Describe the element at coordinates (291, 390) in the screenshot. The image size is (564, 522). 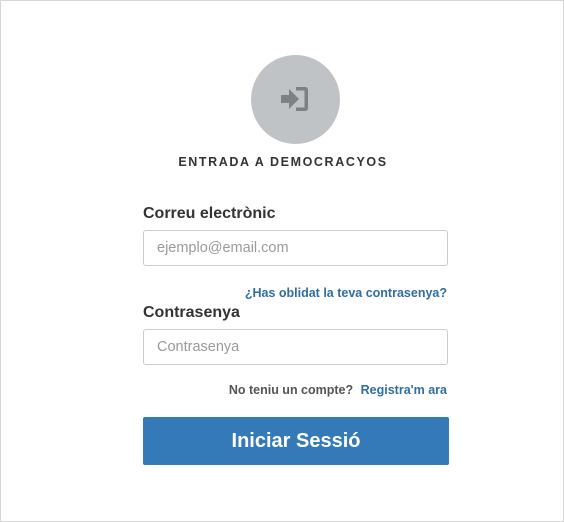
I see `signup-prompt-text: No teniu un compte?` at that location.